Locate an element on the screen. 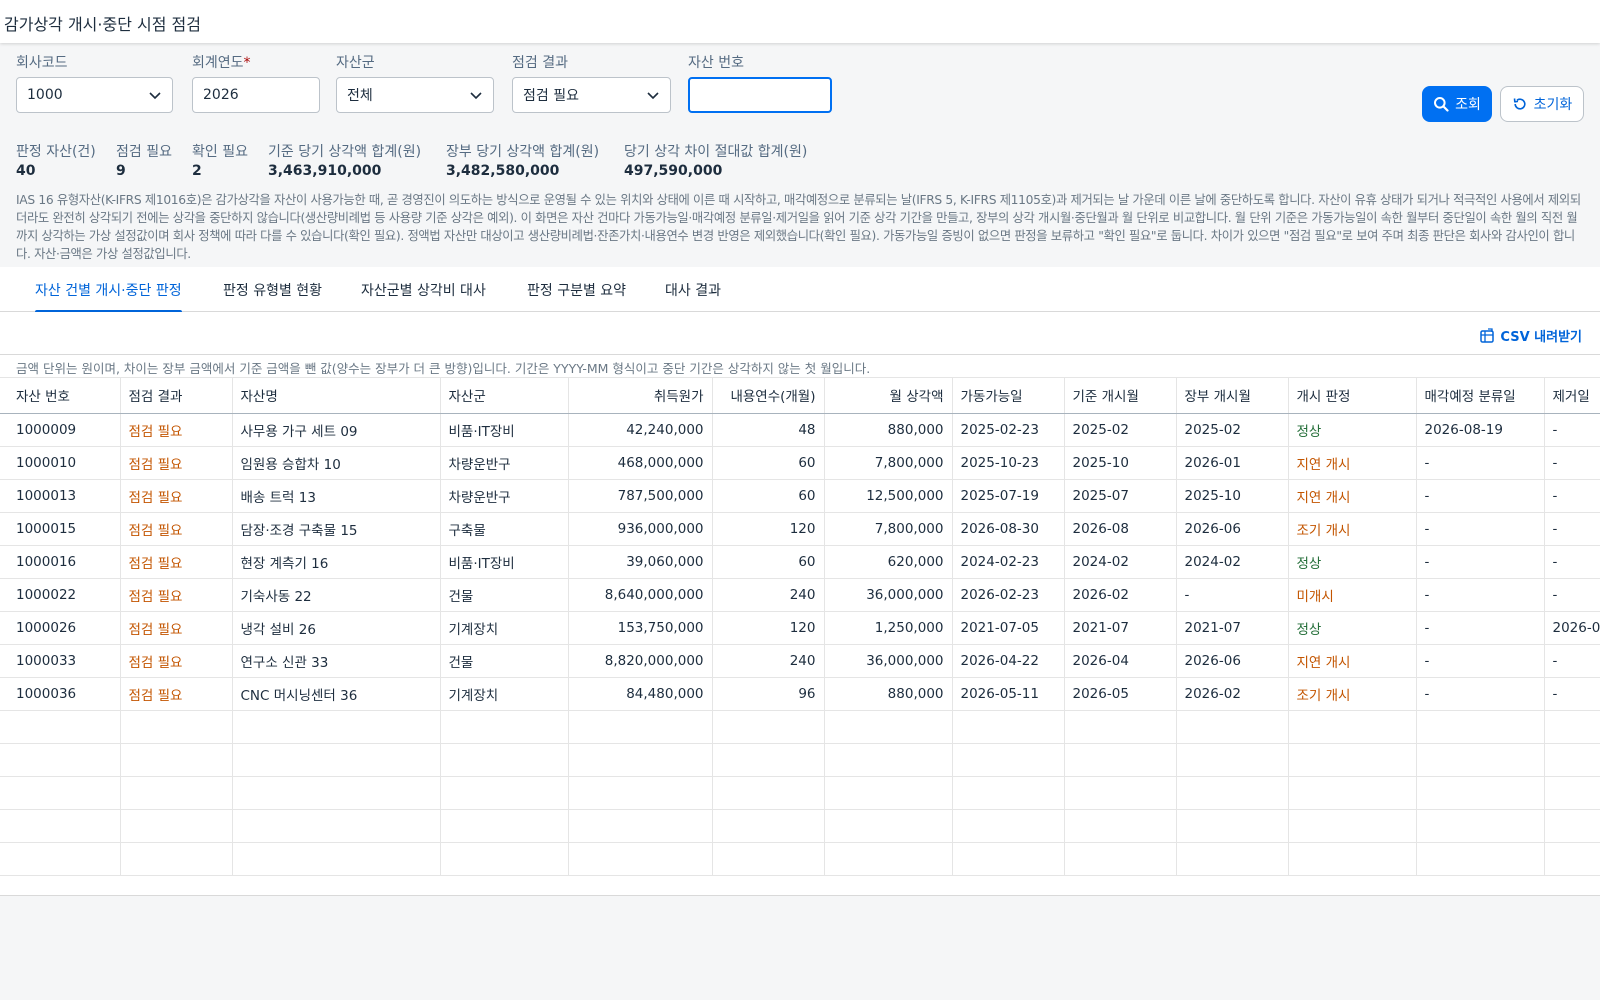 The height and width of the screenshot is (1000, 1600). table-cell: 배송 트럭 13 is located at coordinates (336, 496).